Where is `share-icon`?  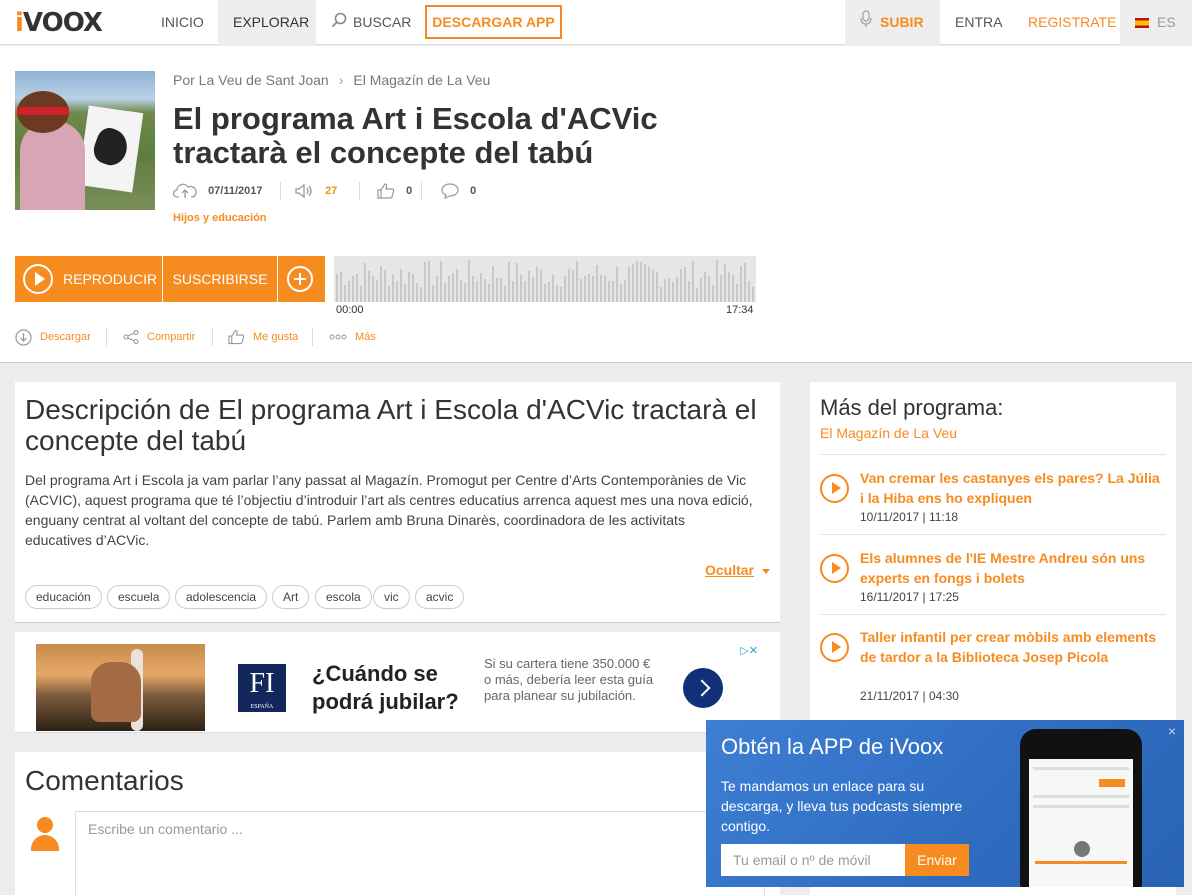
share-icon is located at coordinates (131, 337).